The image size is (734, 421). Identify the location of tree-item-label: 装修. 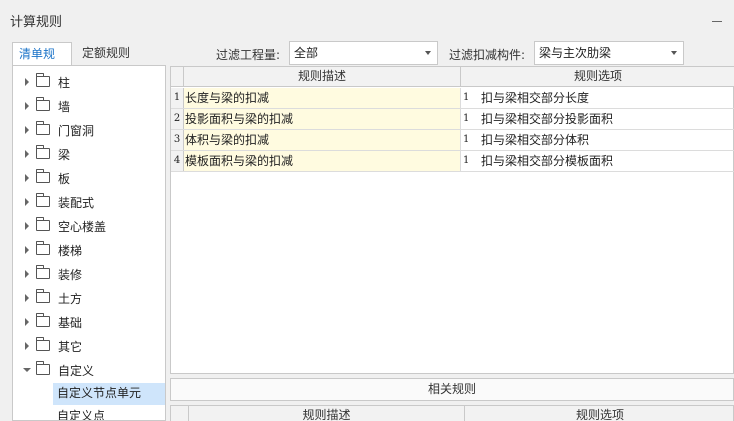
(70, 275).